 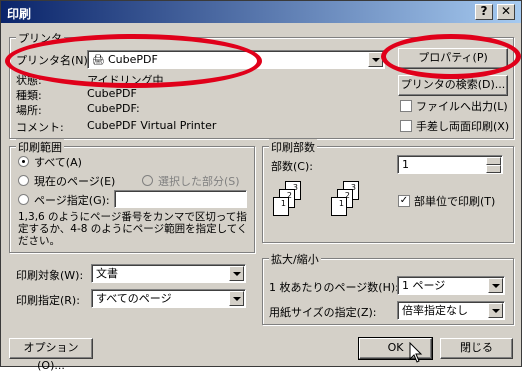 What do you see at coordinates (23, 199) in the screenshot?
I see `radio-pages` at bounding box center [23, 199].